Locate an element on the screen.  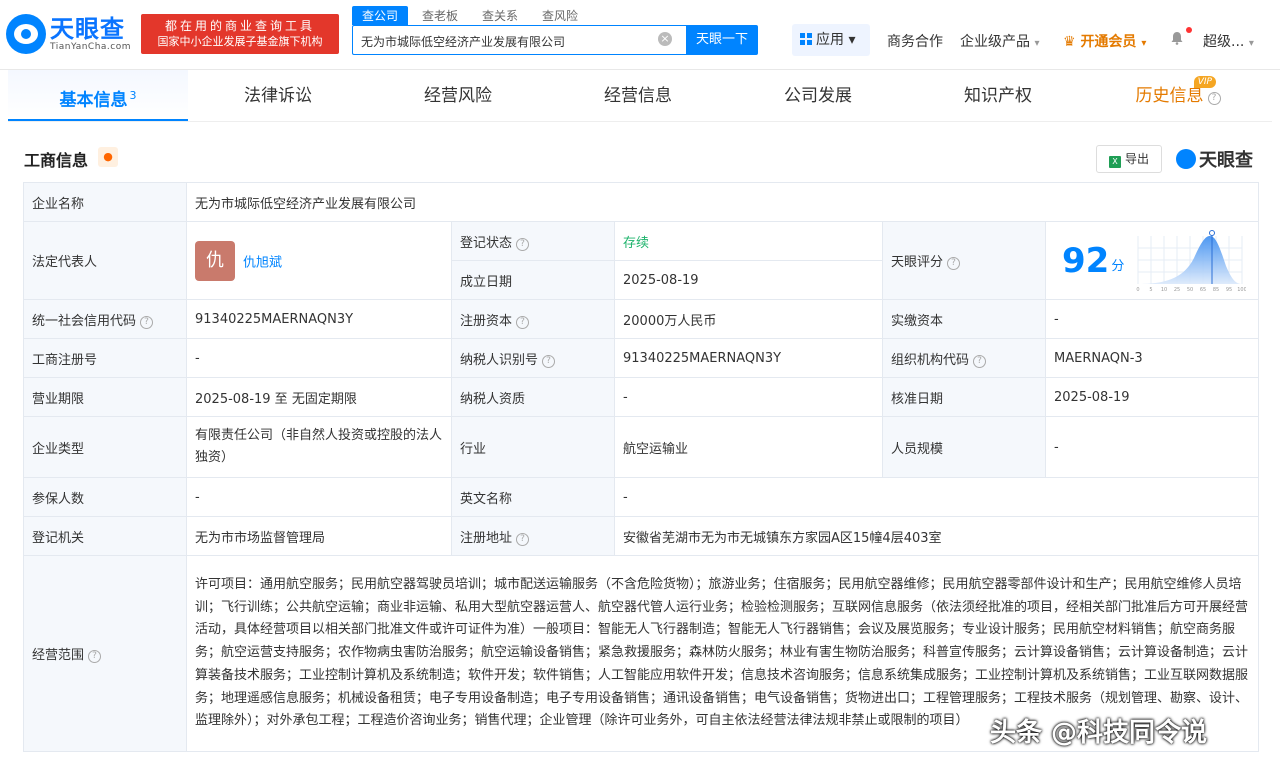
field-label: 纳税人资质 is located at coordinates (533, 397).